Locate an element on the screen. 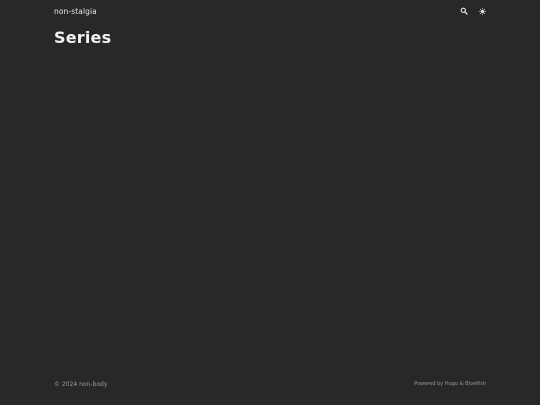  search-icon is located at coordinates (464, 11).